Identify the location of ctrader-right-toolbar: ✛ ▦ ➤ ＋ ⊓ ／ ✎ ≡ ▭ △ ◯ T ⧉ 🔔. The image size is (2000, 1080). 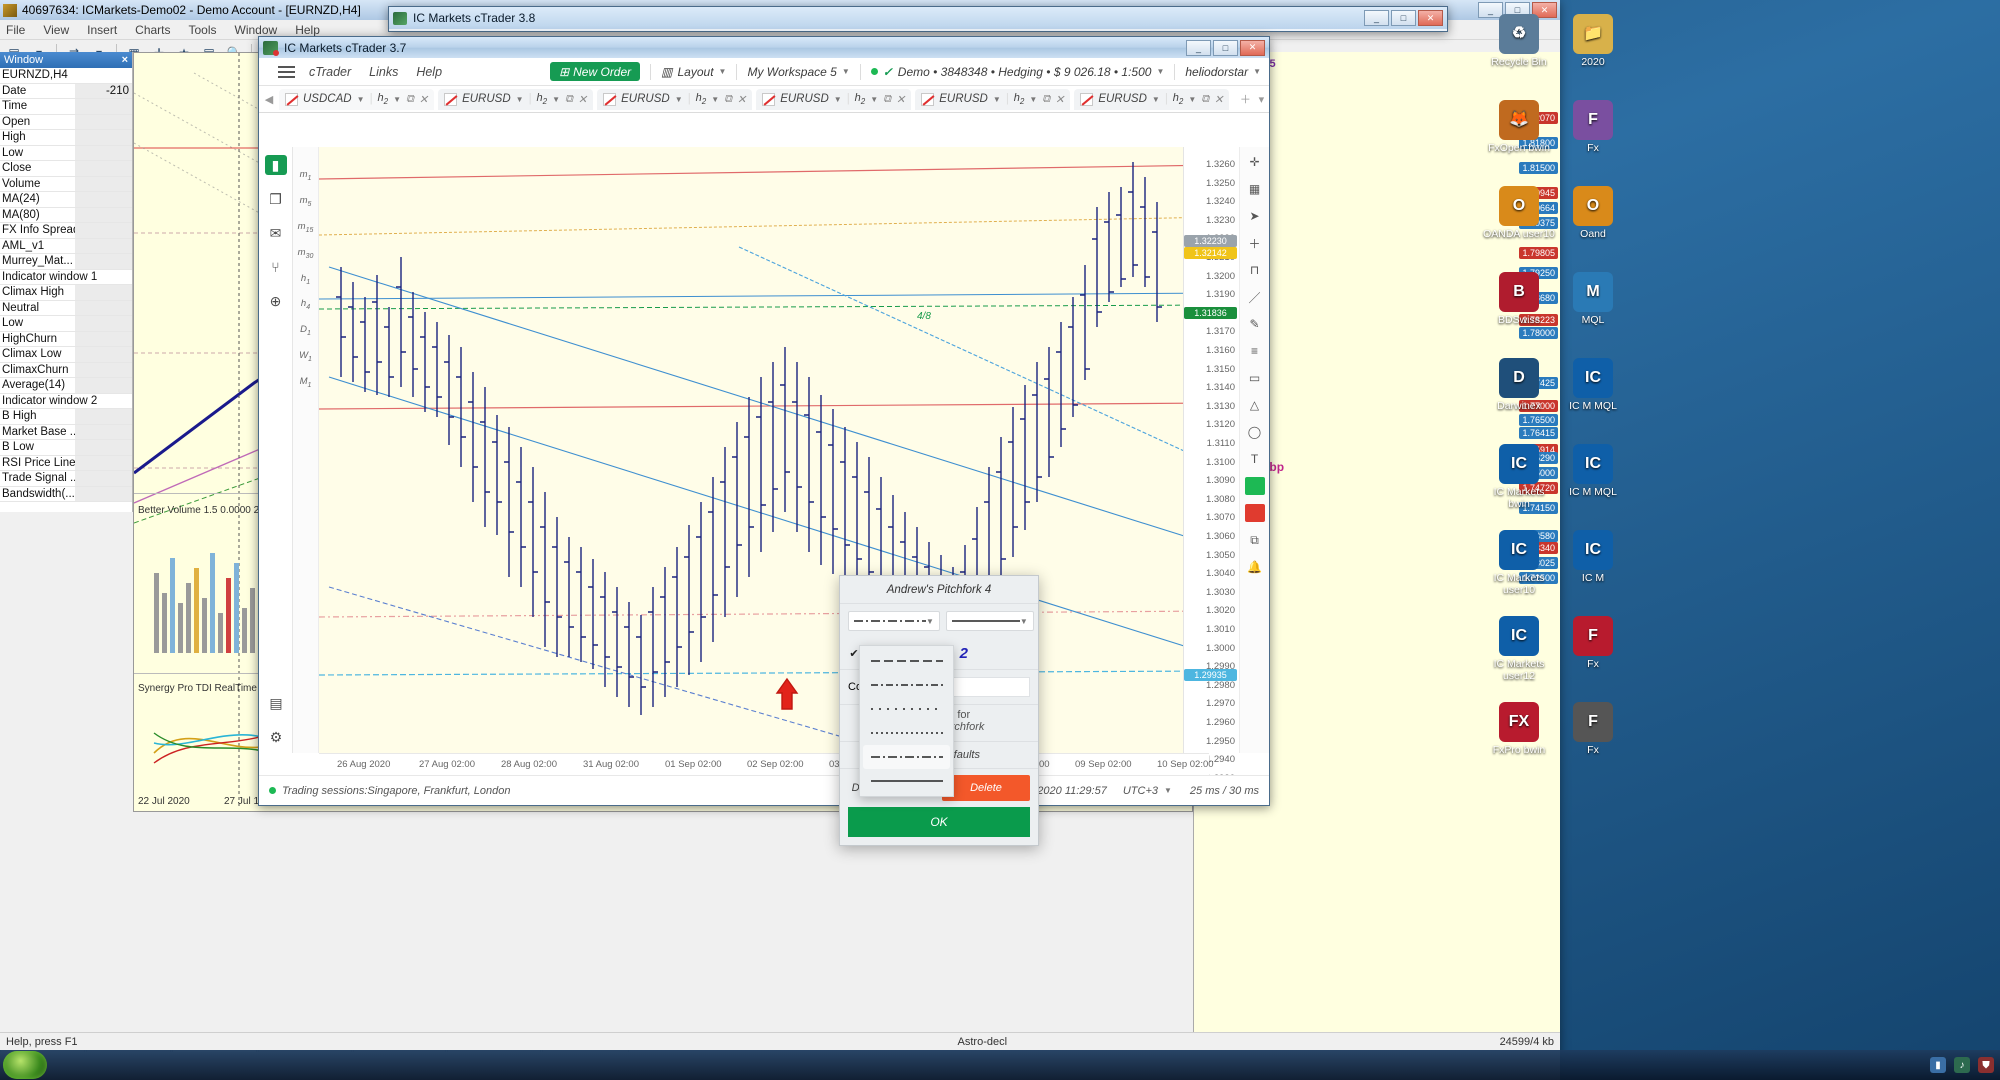
(1254, 450).